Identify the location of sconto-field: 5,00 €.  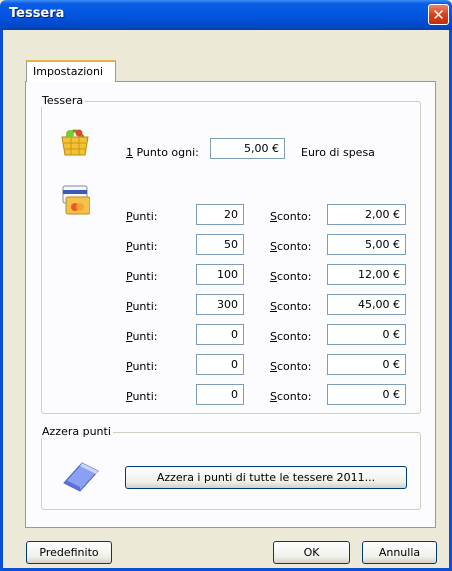
(366, 244).